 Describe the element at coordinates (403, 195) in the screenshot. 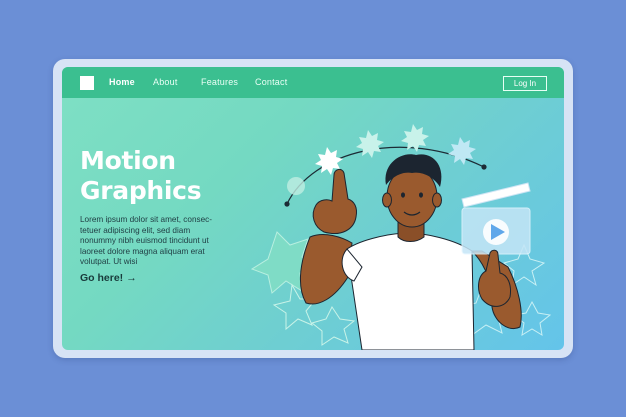

I see `person-eye-left` at that location.